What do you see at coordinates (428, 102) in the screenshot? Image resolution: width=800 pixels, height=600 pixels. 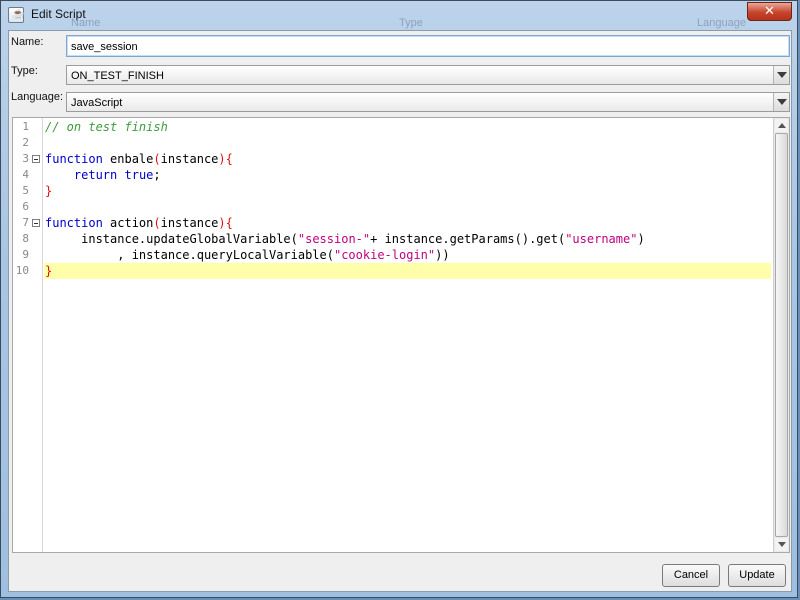 I see `language-select: JavaScript` at bounding box center [428, 102].